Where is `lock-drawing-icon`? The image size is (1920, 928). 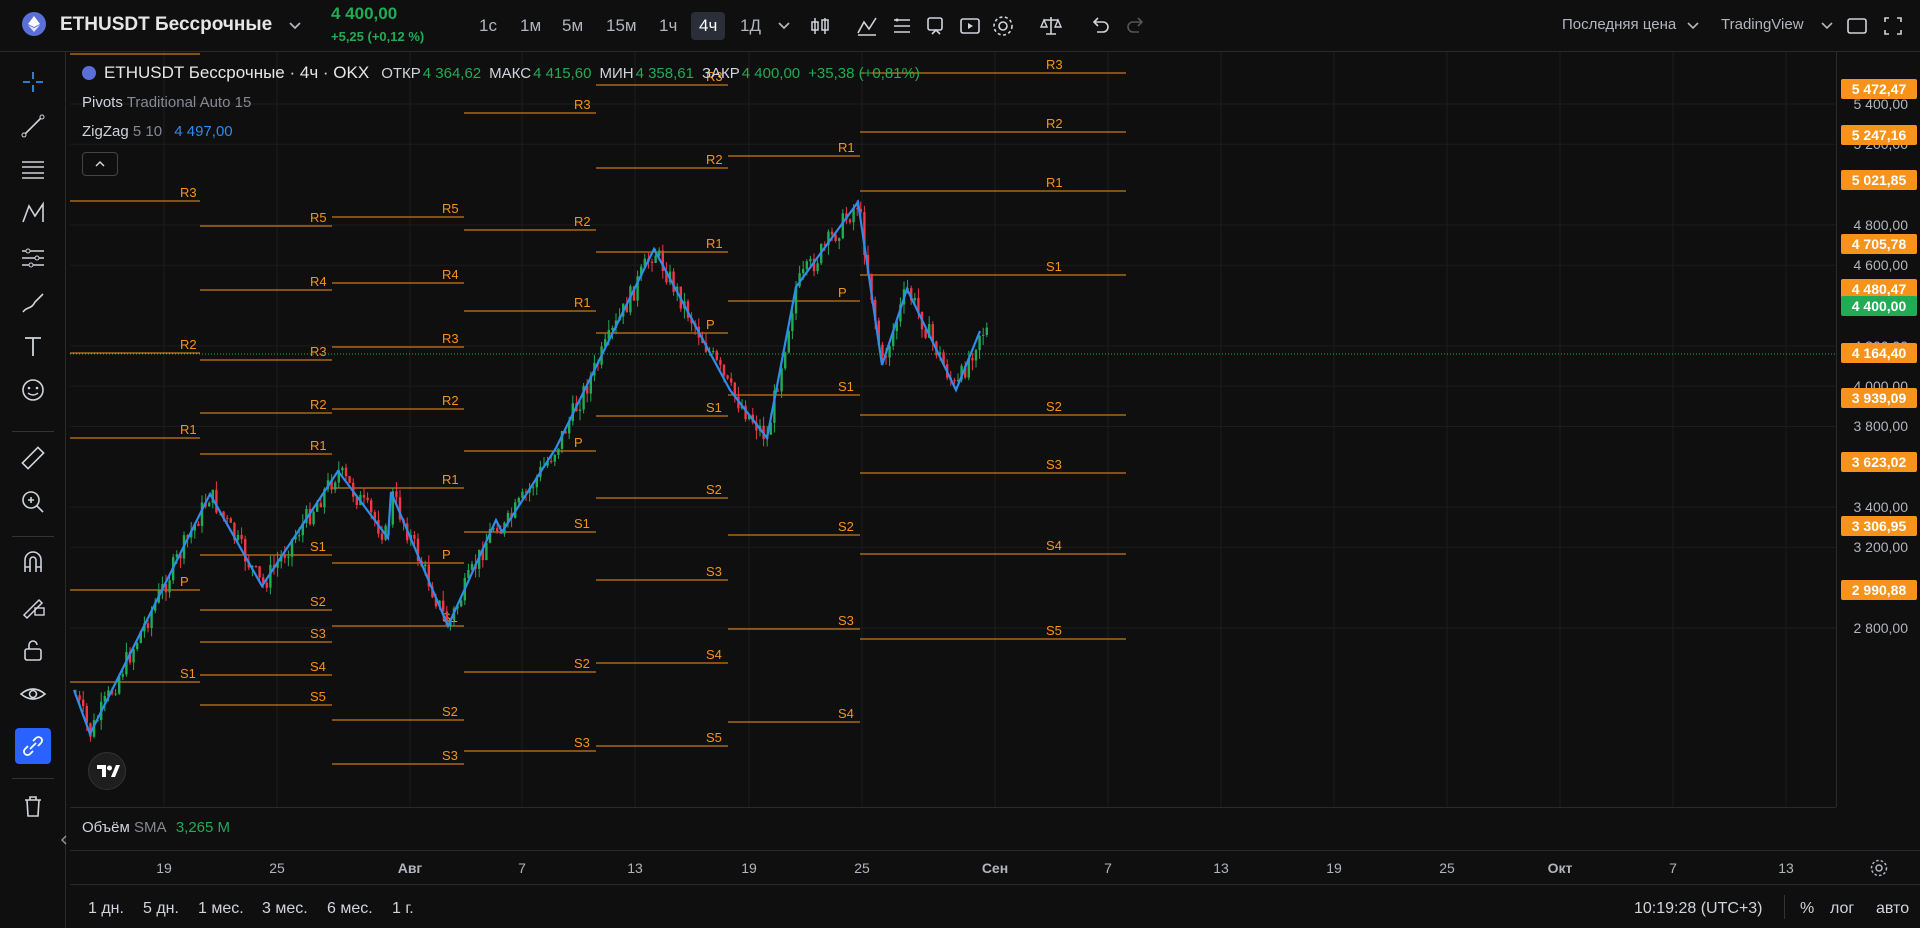
lock-drawing-icon is located at coordinates (33, 606).